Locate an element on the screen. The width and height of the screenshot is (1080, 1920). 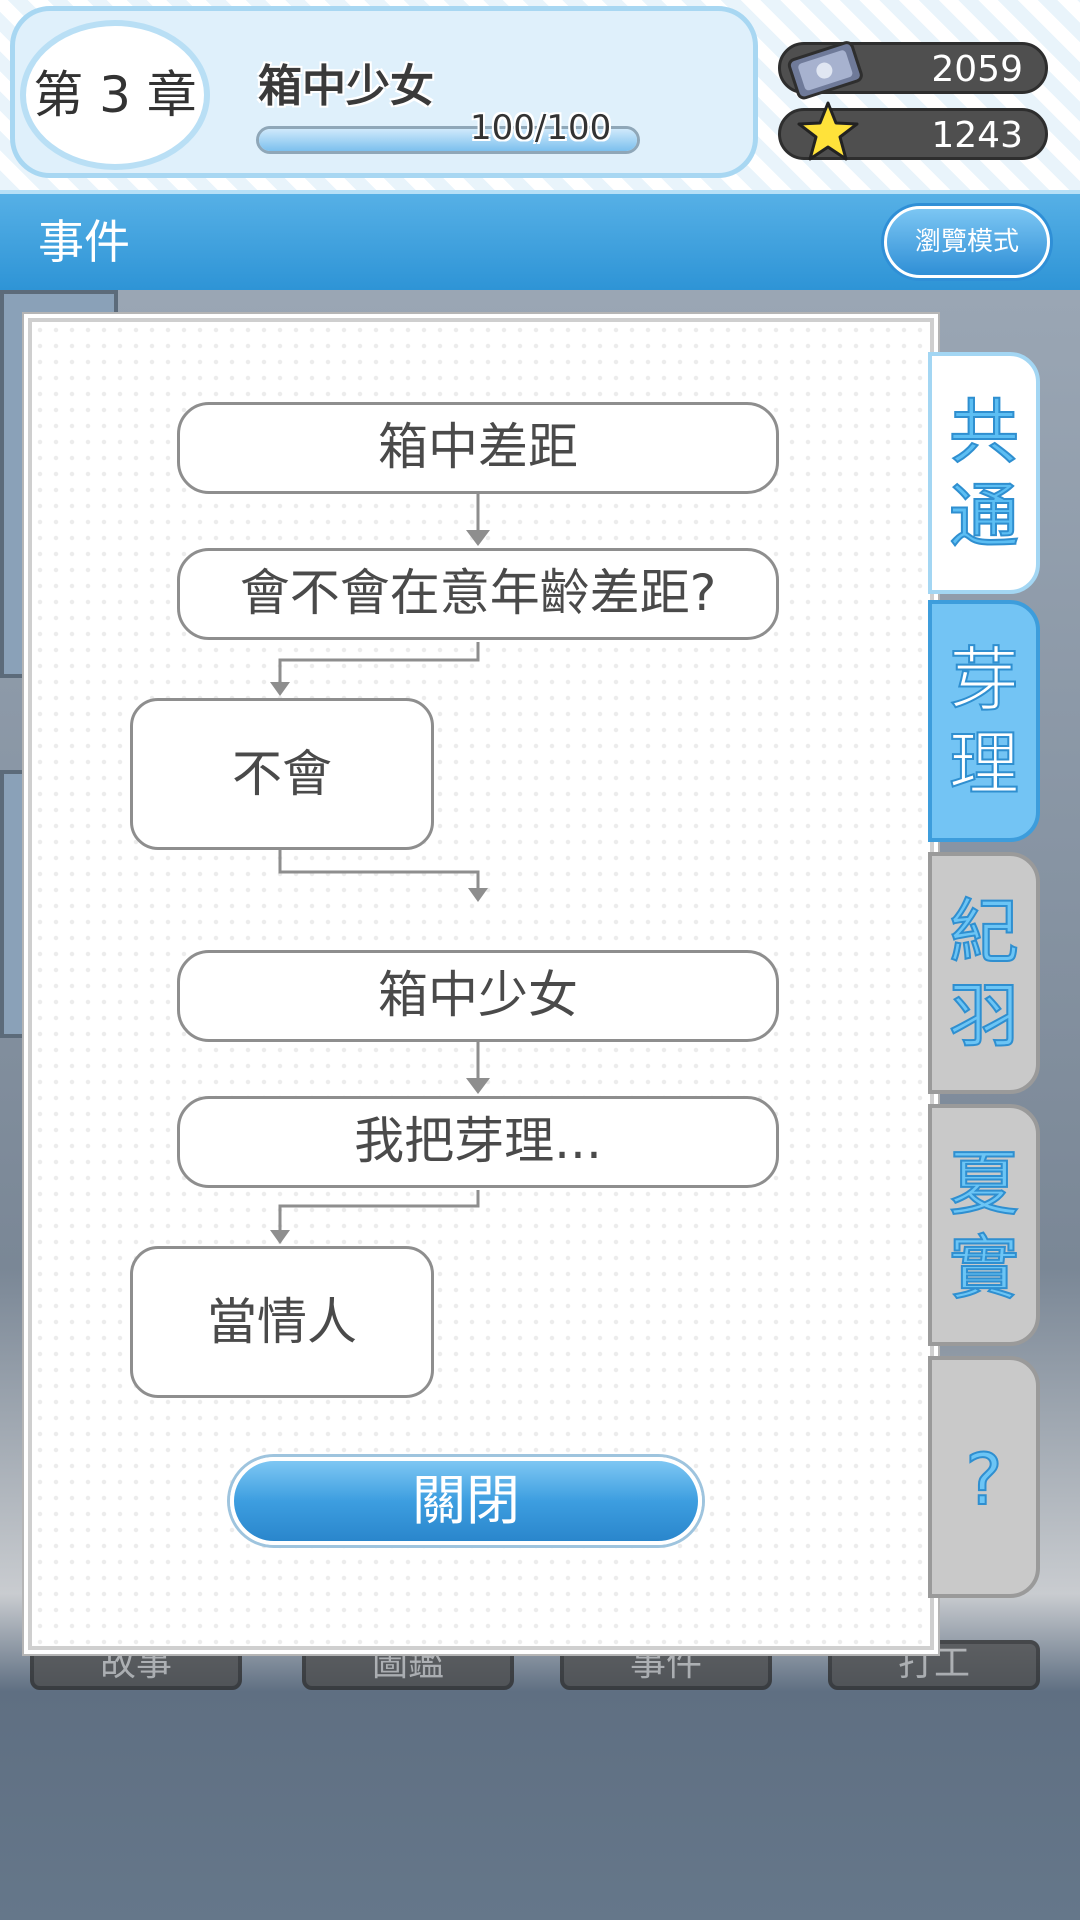
flow-node-event: 箱中少女 is located at coordinates (478, 996).